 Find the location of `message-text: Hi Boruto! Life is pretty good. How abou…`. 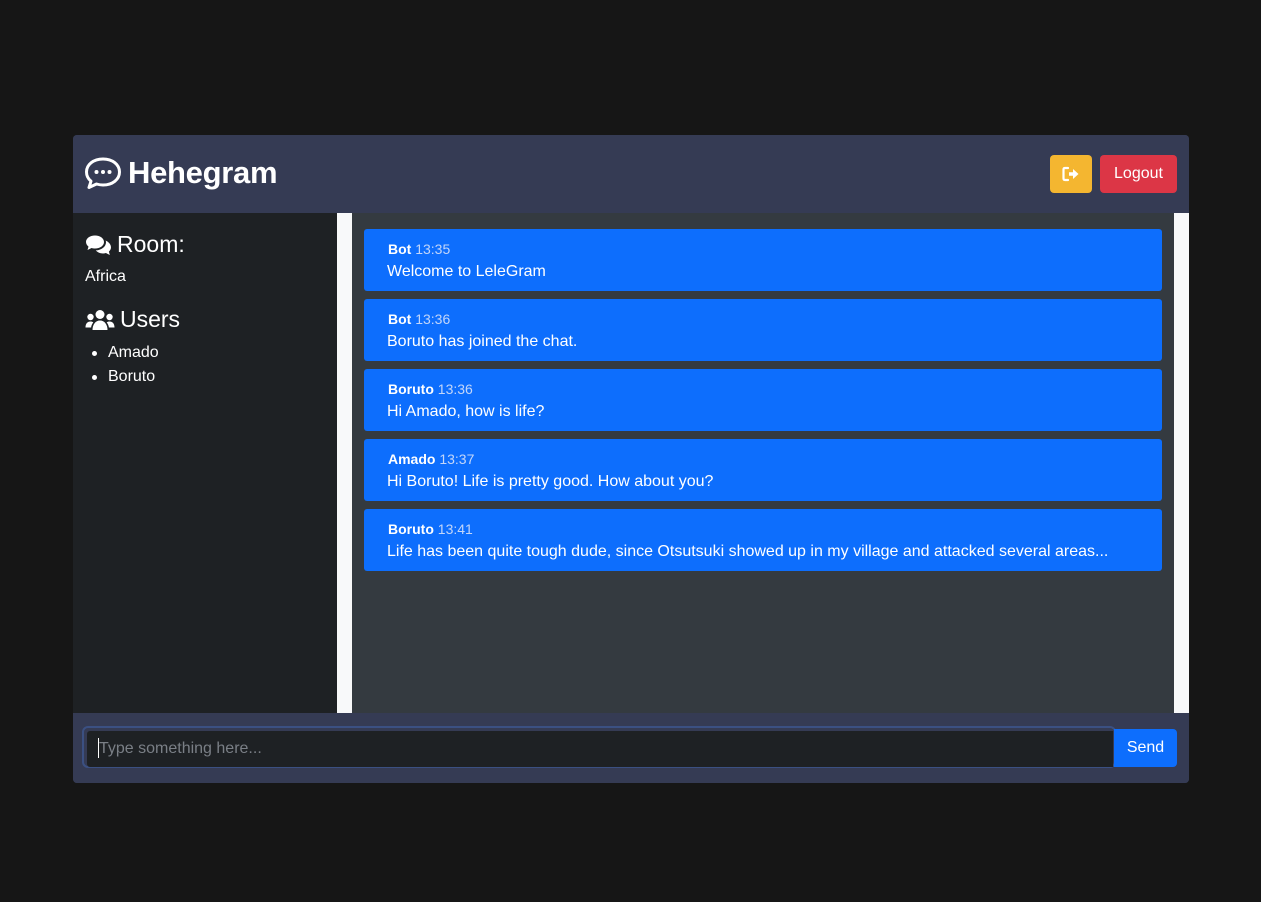

message-text: Hi Boruto! Life is pretty good. How abou… is located at coordinates (550, 481).